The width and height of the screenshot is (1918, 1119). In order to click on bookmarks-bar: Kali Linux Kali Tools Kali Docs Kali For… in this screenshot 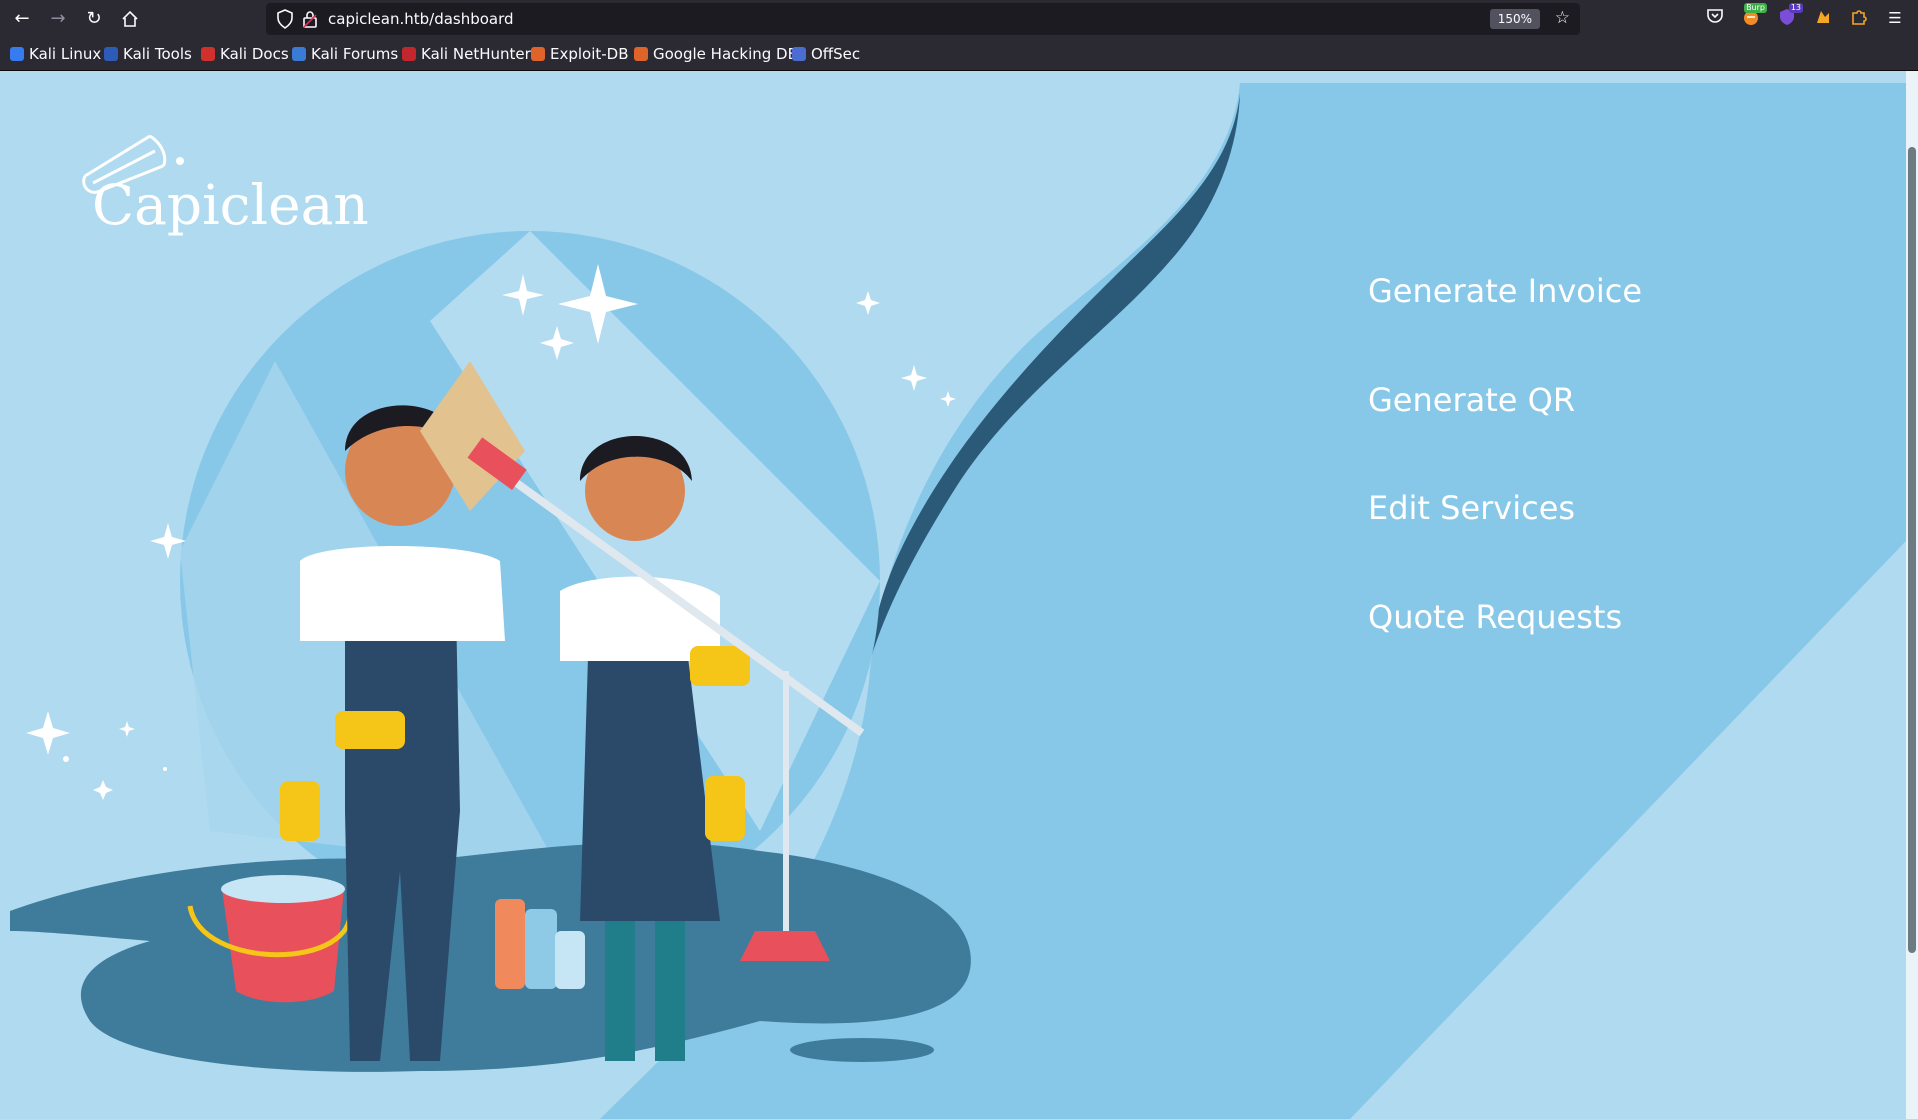, I will do `click(959, 54)`.